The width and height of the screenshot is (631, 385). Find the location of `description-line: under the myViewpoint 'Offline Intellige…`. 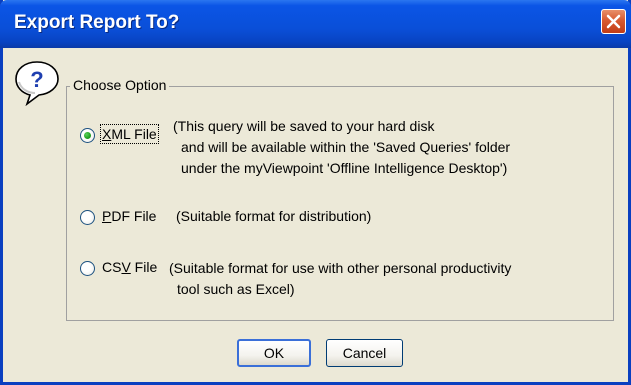

description-line: under the myViewpoint 'Offline Intellige… is located at coordinates (344, 168).